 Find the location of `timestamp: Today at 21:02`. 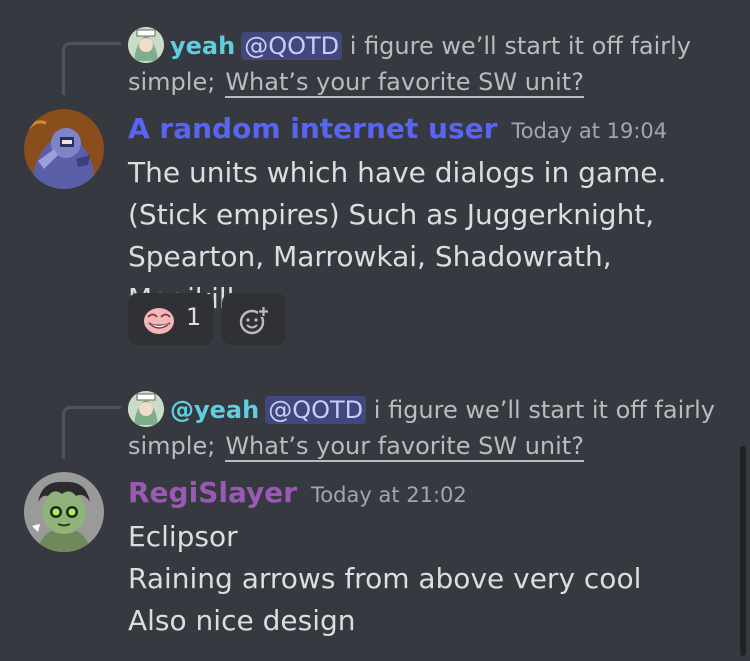

timestamp: Today at 21:02 is located at coordinates (389, 495).